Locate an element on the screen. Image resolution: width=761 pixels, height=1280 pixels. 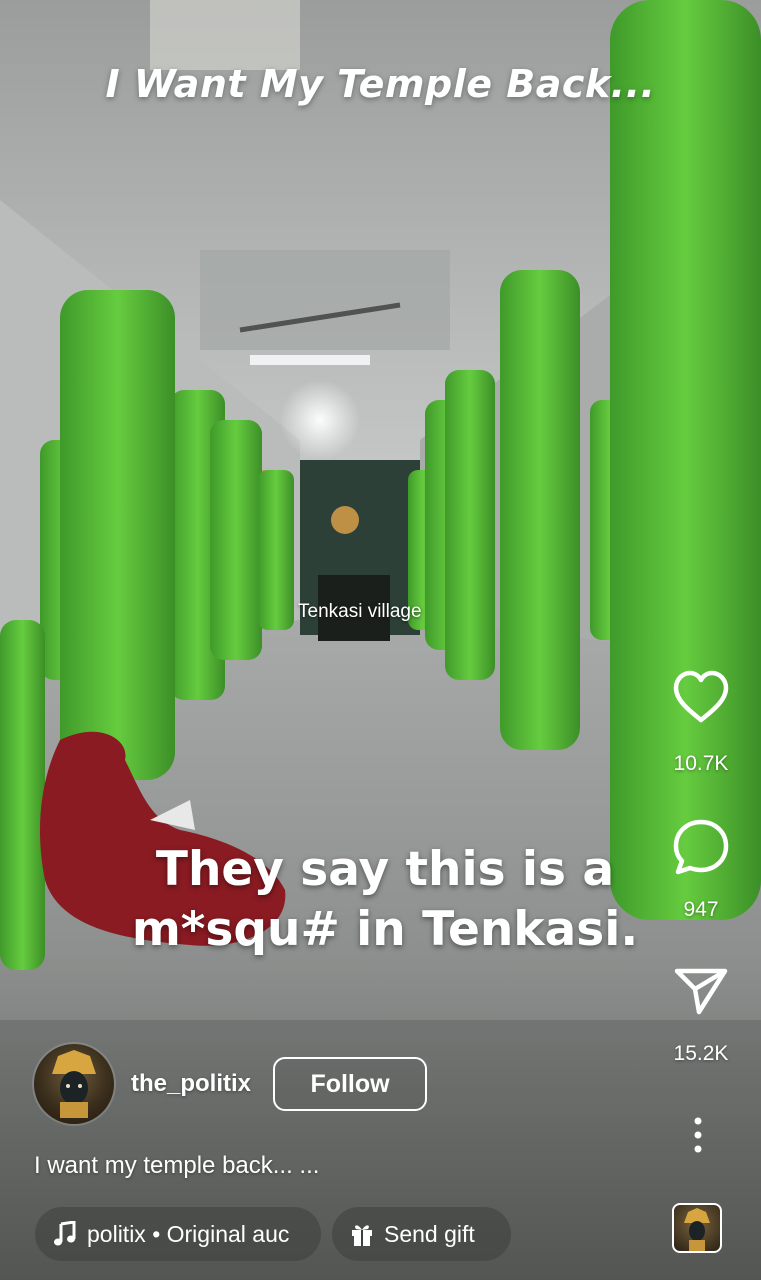
follow-button: Follow is located at coordinates (350, 1084).